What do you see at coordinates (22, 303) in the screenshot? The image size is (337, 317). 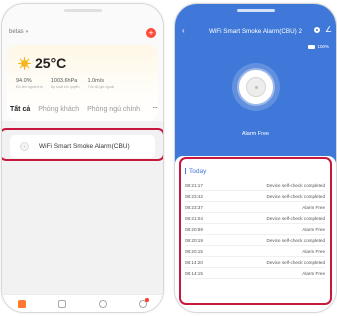 I see `home-icon` at bounding box center [22, 303].